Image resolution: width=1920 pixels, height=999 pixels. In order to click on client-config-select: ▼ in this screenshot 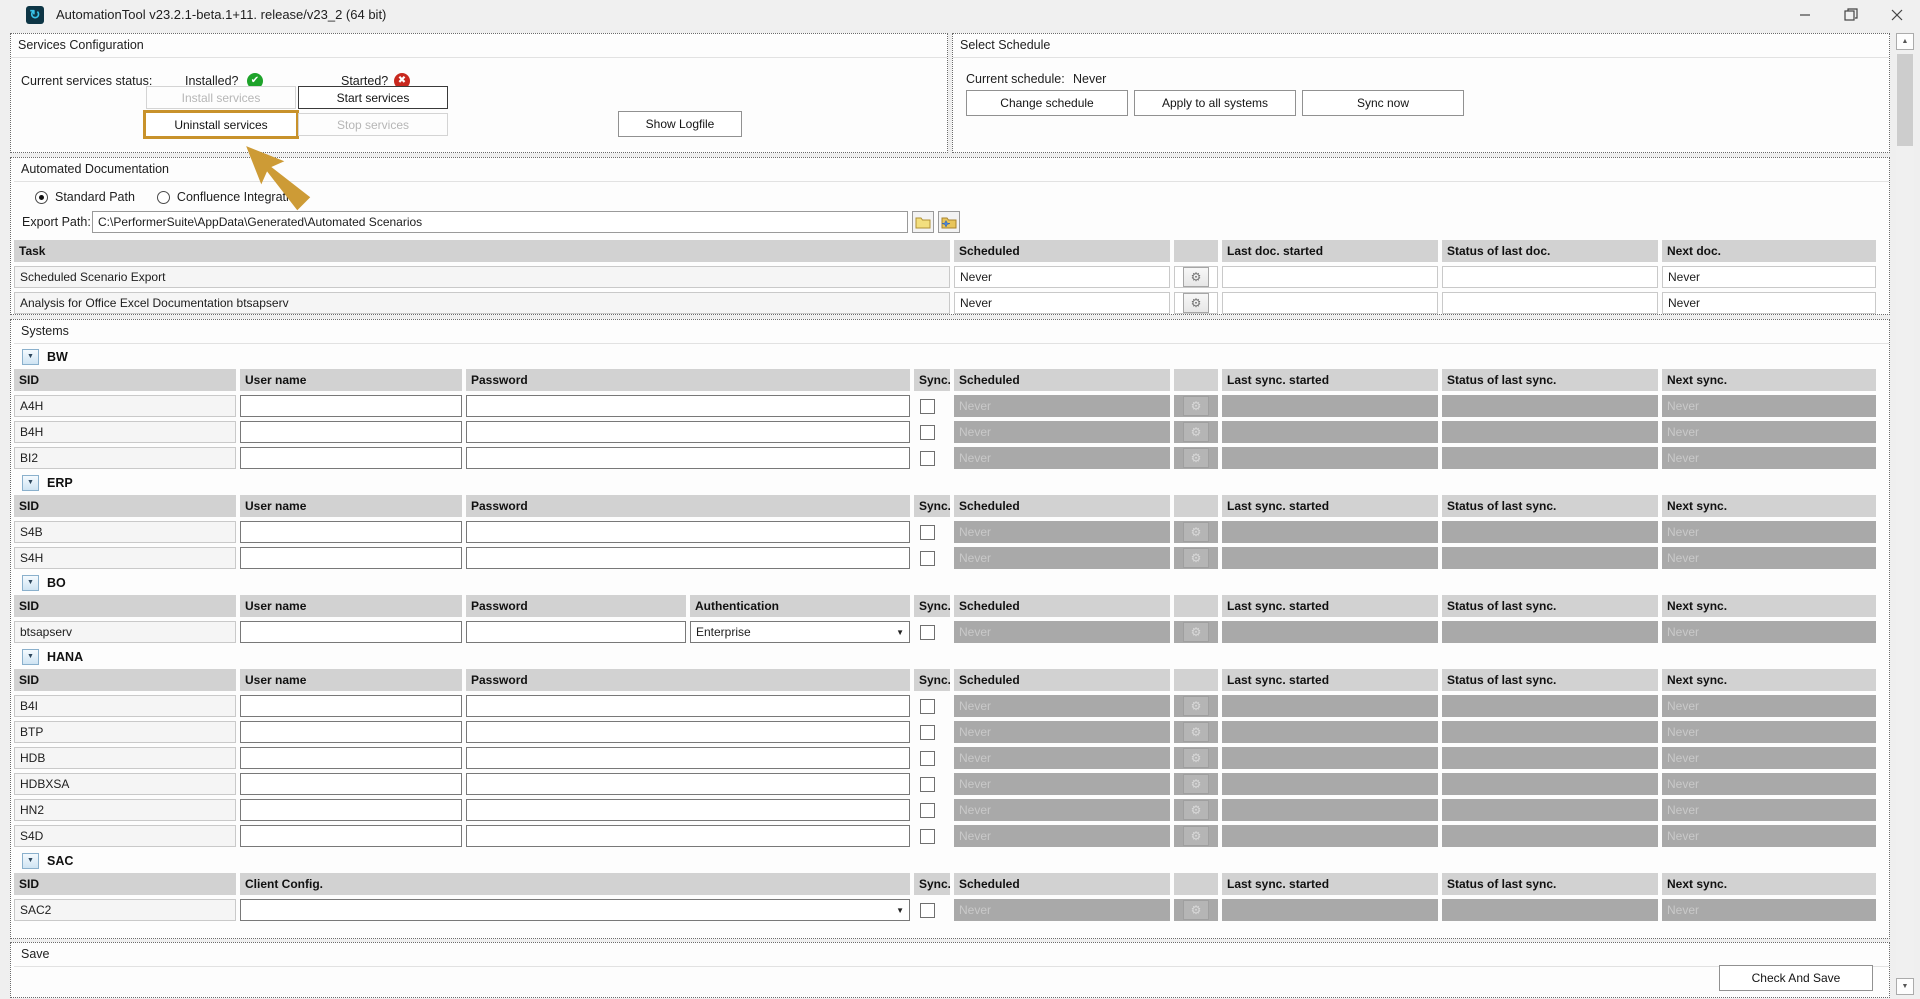, I will do `click(575, 910)`.